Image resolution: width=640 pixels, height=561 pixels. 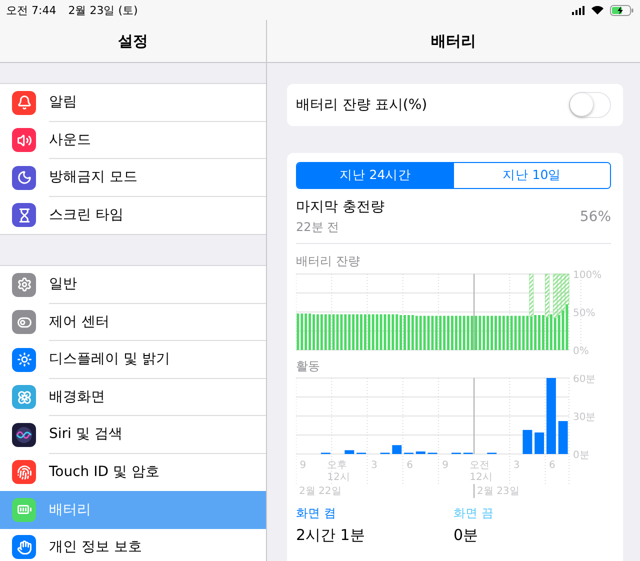 I want to click on axis-label: 50%, so click(x=584, y=313).